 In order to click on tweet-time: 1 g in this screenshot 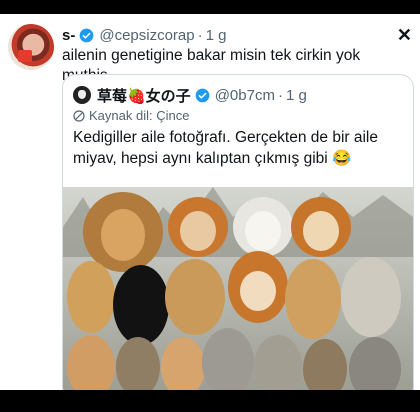, I will do `click(216, 35)`.